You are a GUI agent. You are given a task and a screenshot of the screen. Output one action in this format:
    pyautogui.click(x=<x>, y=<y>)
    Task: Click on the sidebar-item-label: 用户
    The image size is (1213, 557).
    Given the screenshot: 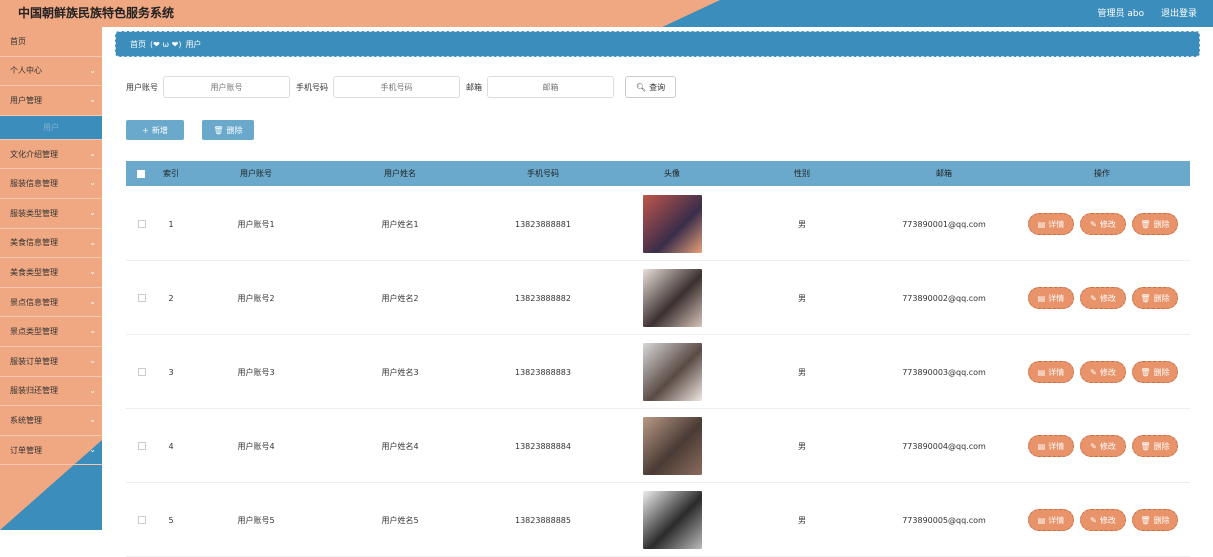 What is the action you would take?
    pyautogui.click(x=51, y=127)
    